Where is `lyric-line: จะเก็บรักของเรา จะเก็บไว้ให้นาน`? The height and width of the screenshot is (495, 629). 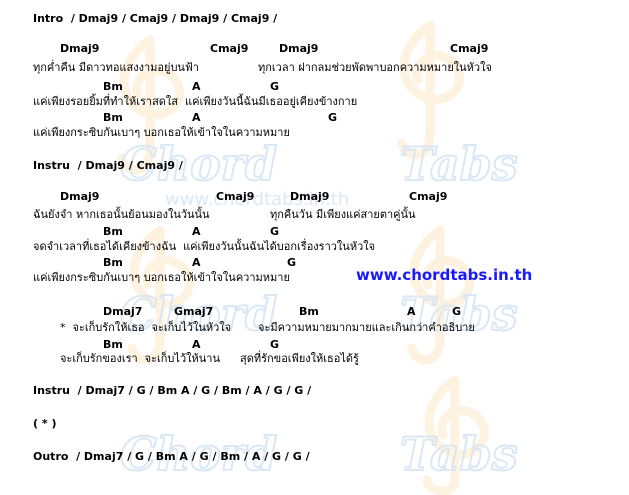 lyric-line: จะเก็บรักของเรา จะเก็บไว้ให้นาน is located at coordinates (140, 358).